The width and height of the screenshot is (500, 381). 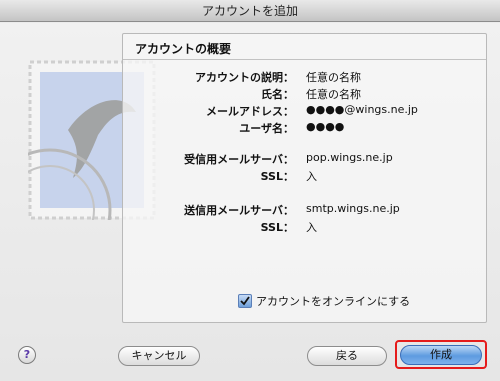 I want to click on full-name-label: 氏名：, so click(x=277, y=94).